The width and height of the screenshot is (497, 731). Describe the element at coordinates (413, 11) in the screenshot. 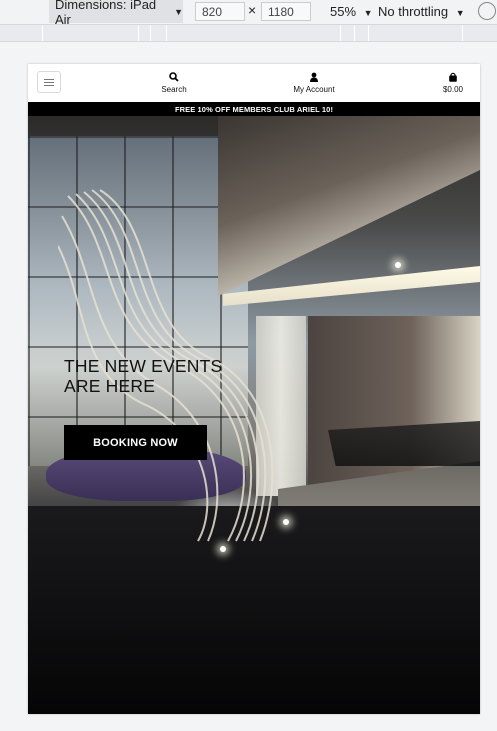

I see `throttling-label: No throttling` at that location.